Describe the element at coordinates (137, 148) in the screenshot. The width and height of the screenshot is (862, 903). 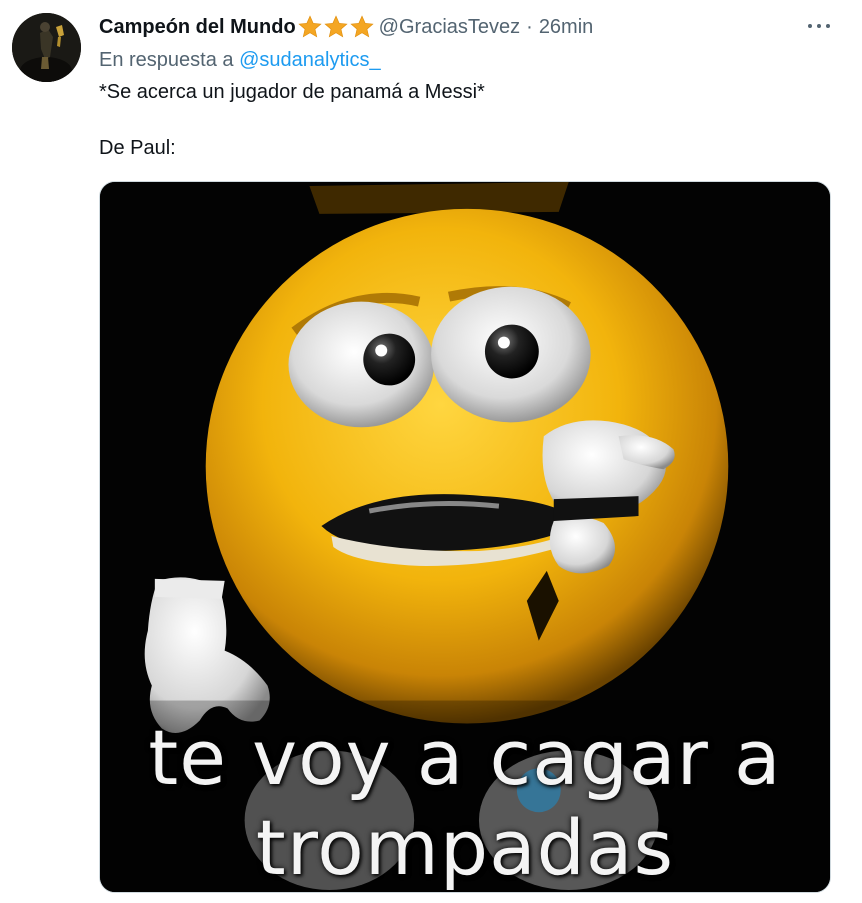
I see `tweet-text-line: De Paul:` at that location.